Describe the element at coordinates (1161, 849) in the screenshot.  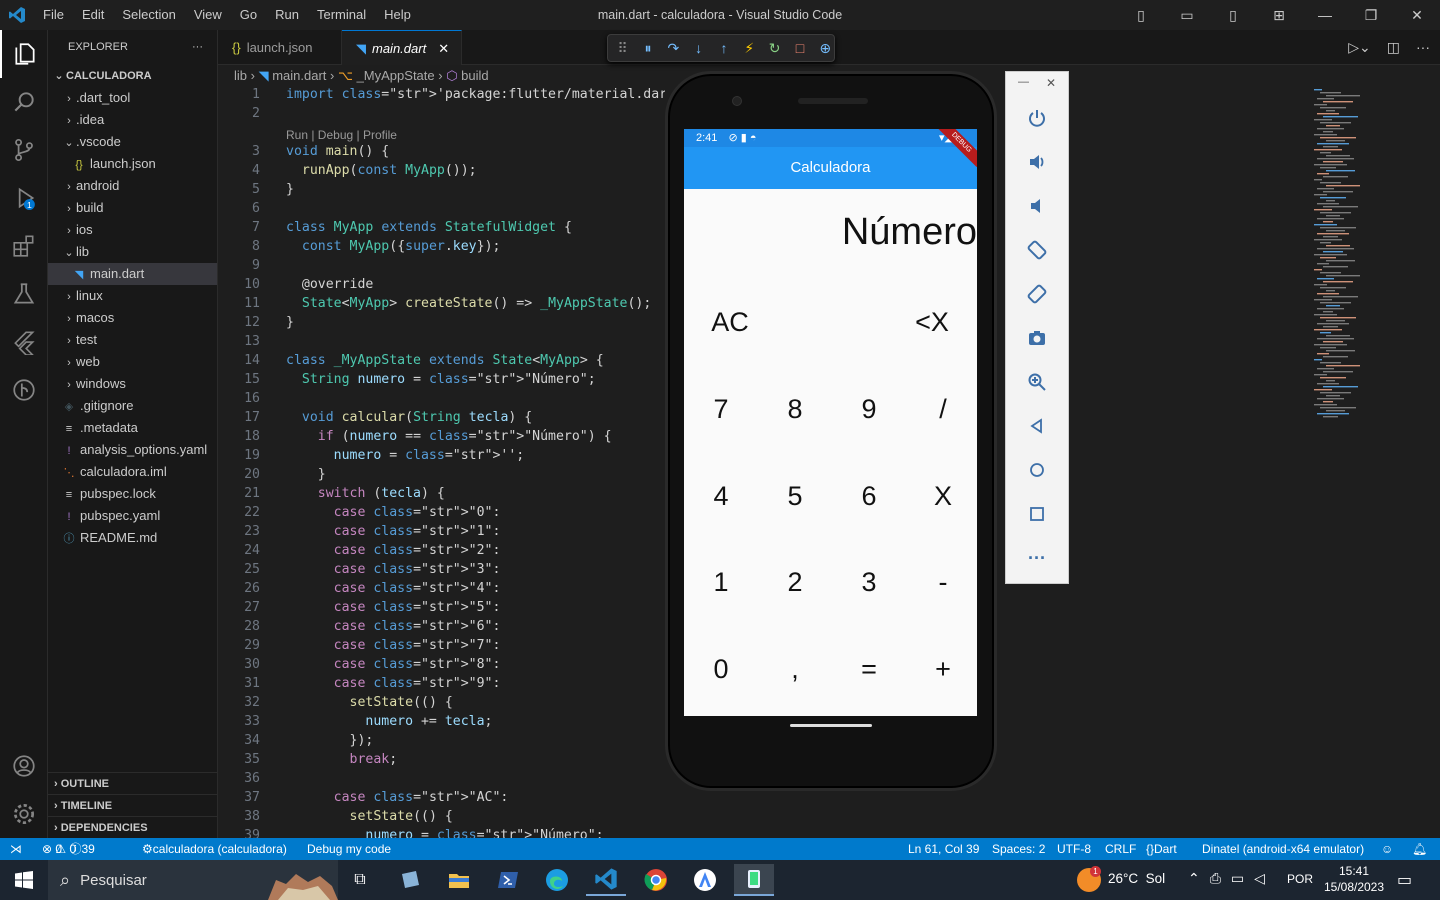
I see `language-mode: {} Dart` at that location.